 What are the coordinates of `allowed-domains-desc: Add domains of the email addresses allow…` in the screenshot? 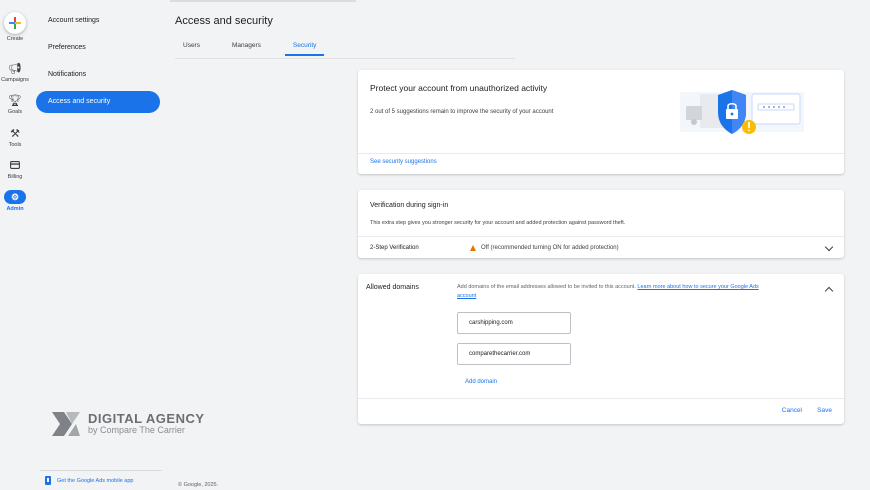 It's located at (617, 291).